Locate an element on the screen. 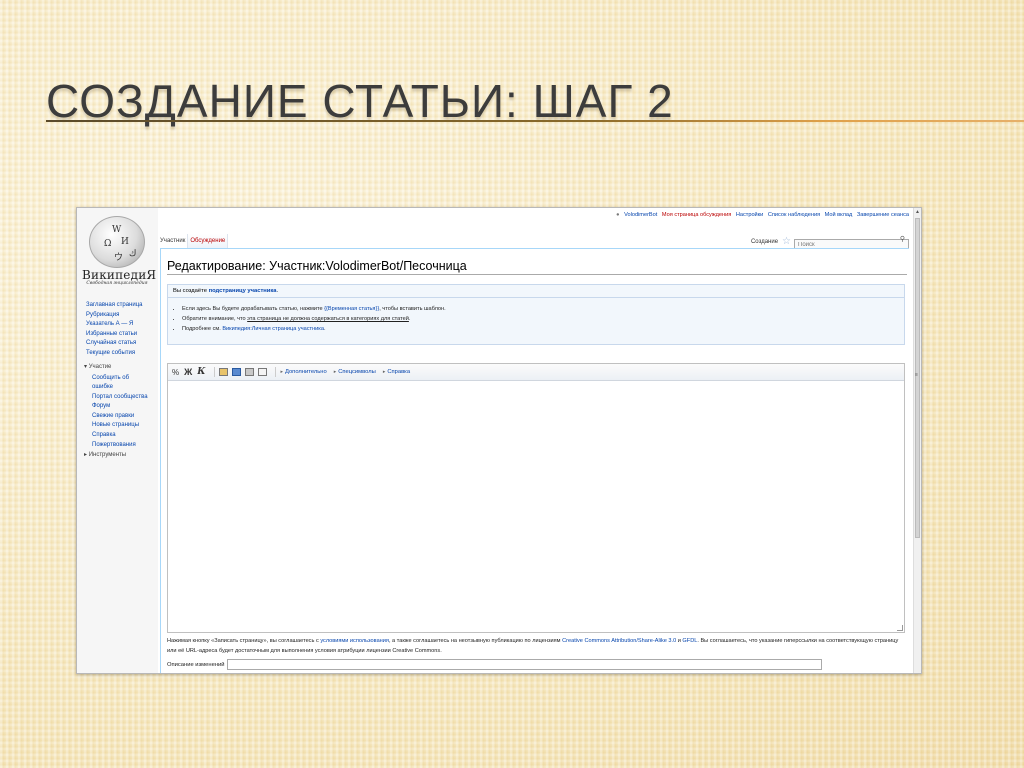  wikipedia-globe-logo: W Ω И ウ ك is located at coordinates (117, 242).